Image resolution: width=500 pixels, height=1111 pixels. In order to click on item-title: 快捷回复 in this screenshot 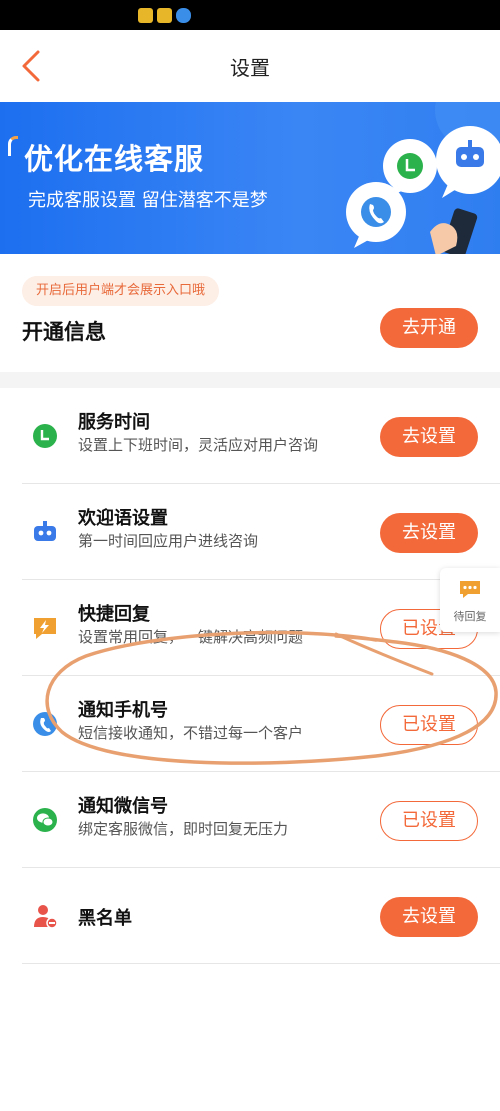, I will do `click(114, 614)`.